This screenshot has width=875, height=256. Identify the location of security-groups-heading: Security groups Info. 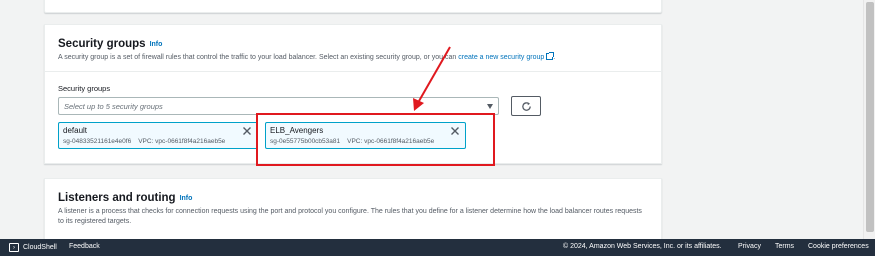
(110, 44).